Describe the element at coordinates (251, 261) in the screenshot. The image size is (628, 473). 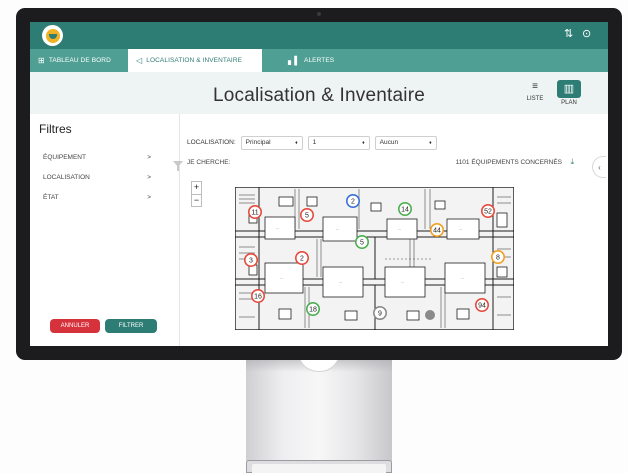
I see `equipment-marker-count: 3` at that location.